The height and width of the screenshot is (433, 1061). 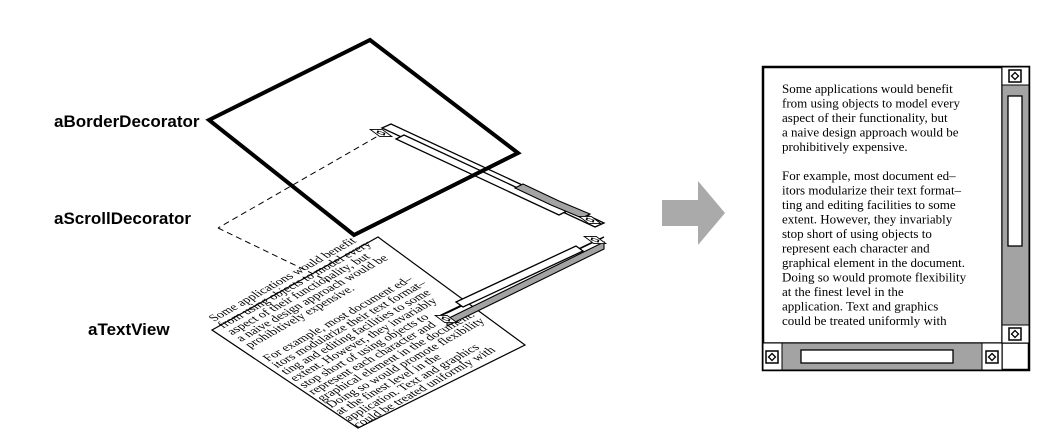 I want to click on text-line: at the finest level in the, so click(x=843, y=291).